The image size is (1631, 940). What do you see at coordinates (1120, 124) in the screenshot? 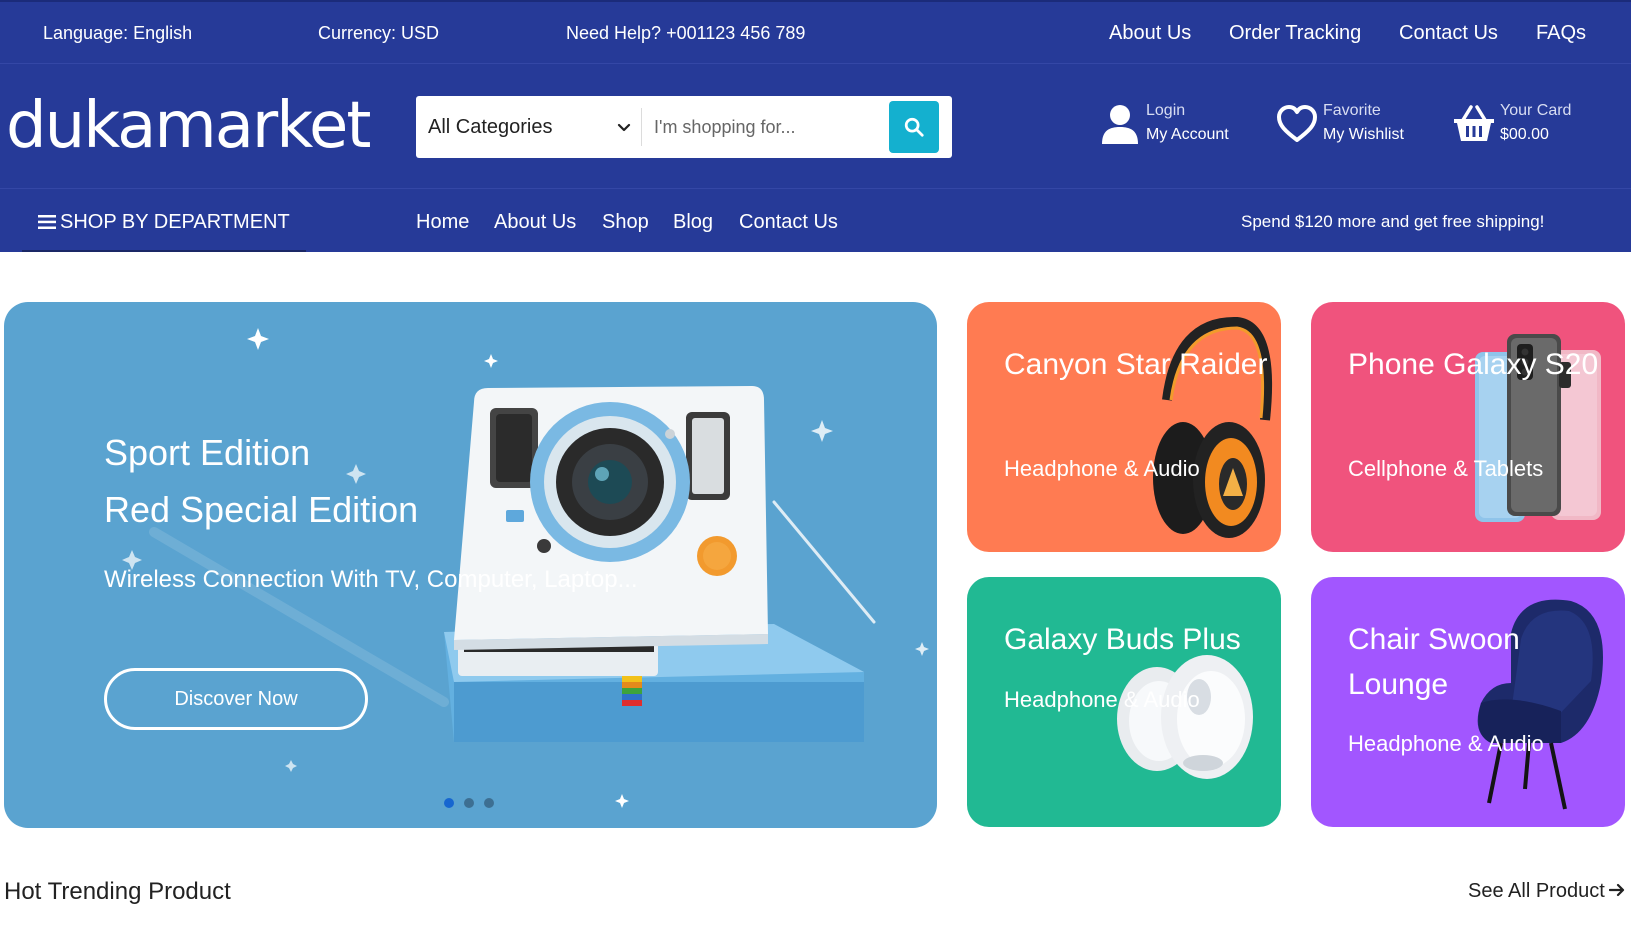
I see `user-icon` at bounding box center [1120, 124].